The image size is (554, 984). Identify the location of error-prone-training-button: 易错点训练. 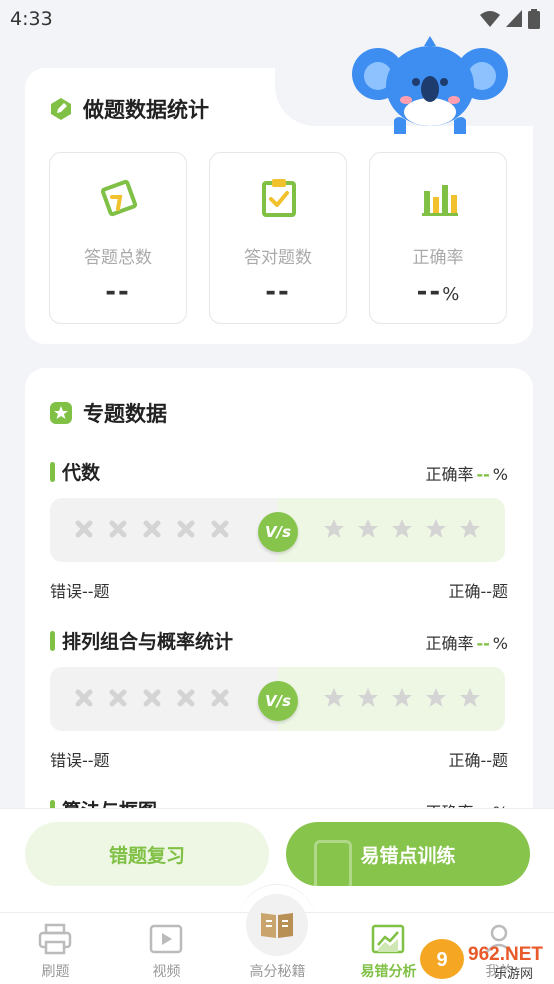
(408, 854).